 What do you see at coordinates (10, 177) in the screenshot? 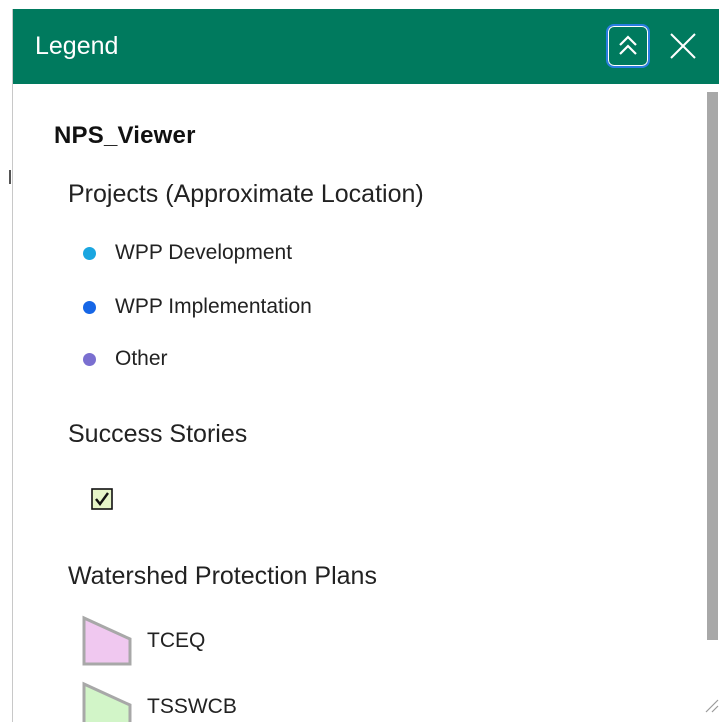
I see `edge-marker` at bounding box center [10, 177].